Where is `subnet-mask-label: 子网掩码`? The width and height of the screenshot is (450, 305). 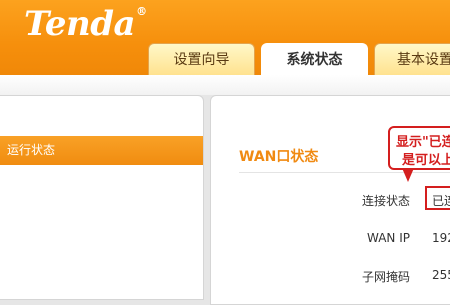 subnet-mask-label: 子网掩码 is located at coordinates (385, 277).